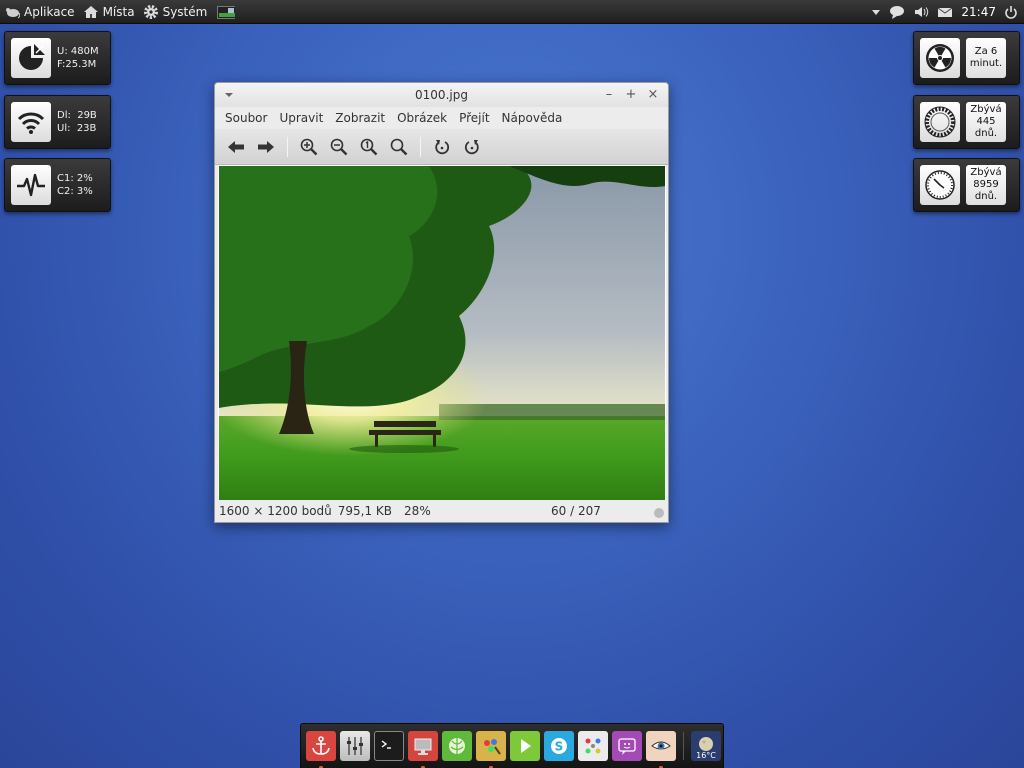 The height and width of the screenshot is (768, 1024). I want to click on countdown-widget-1: Za 6 minut., so click(966, 58).